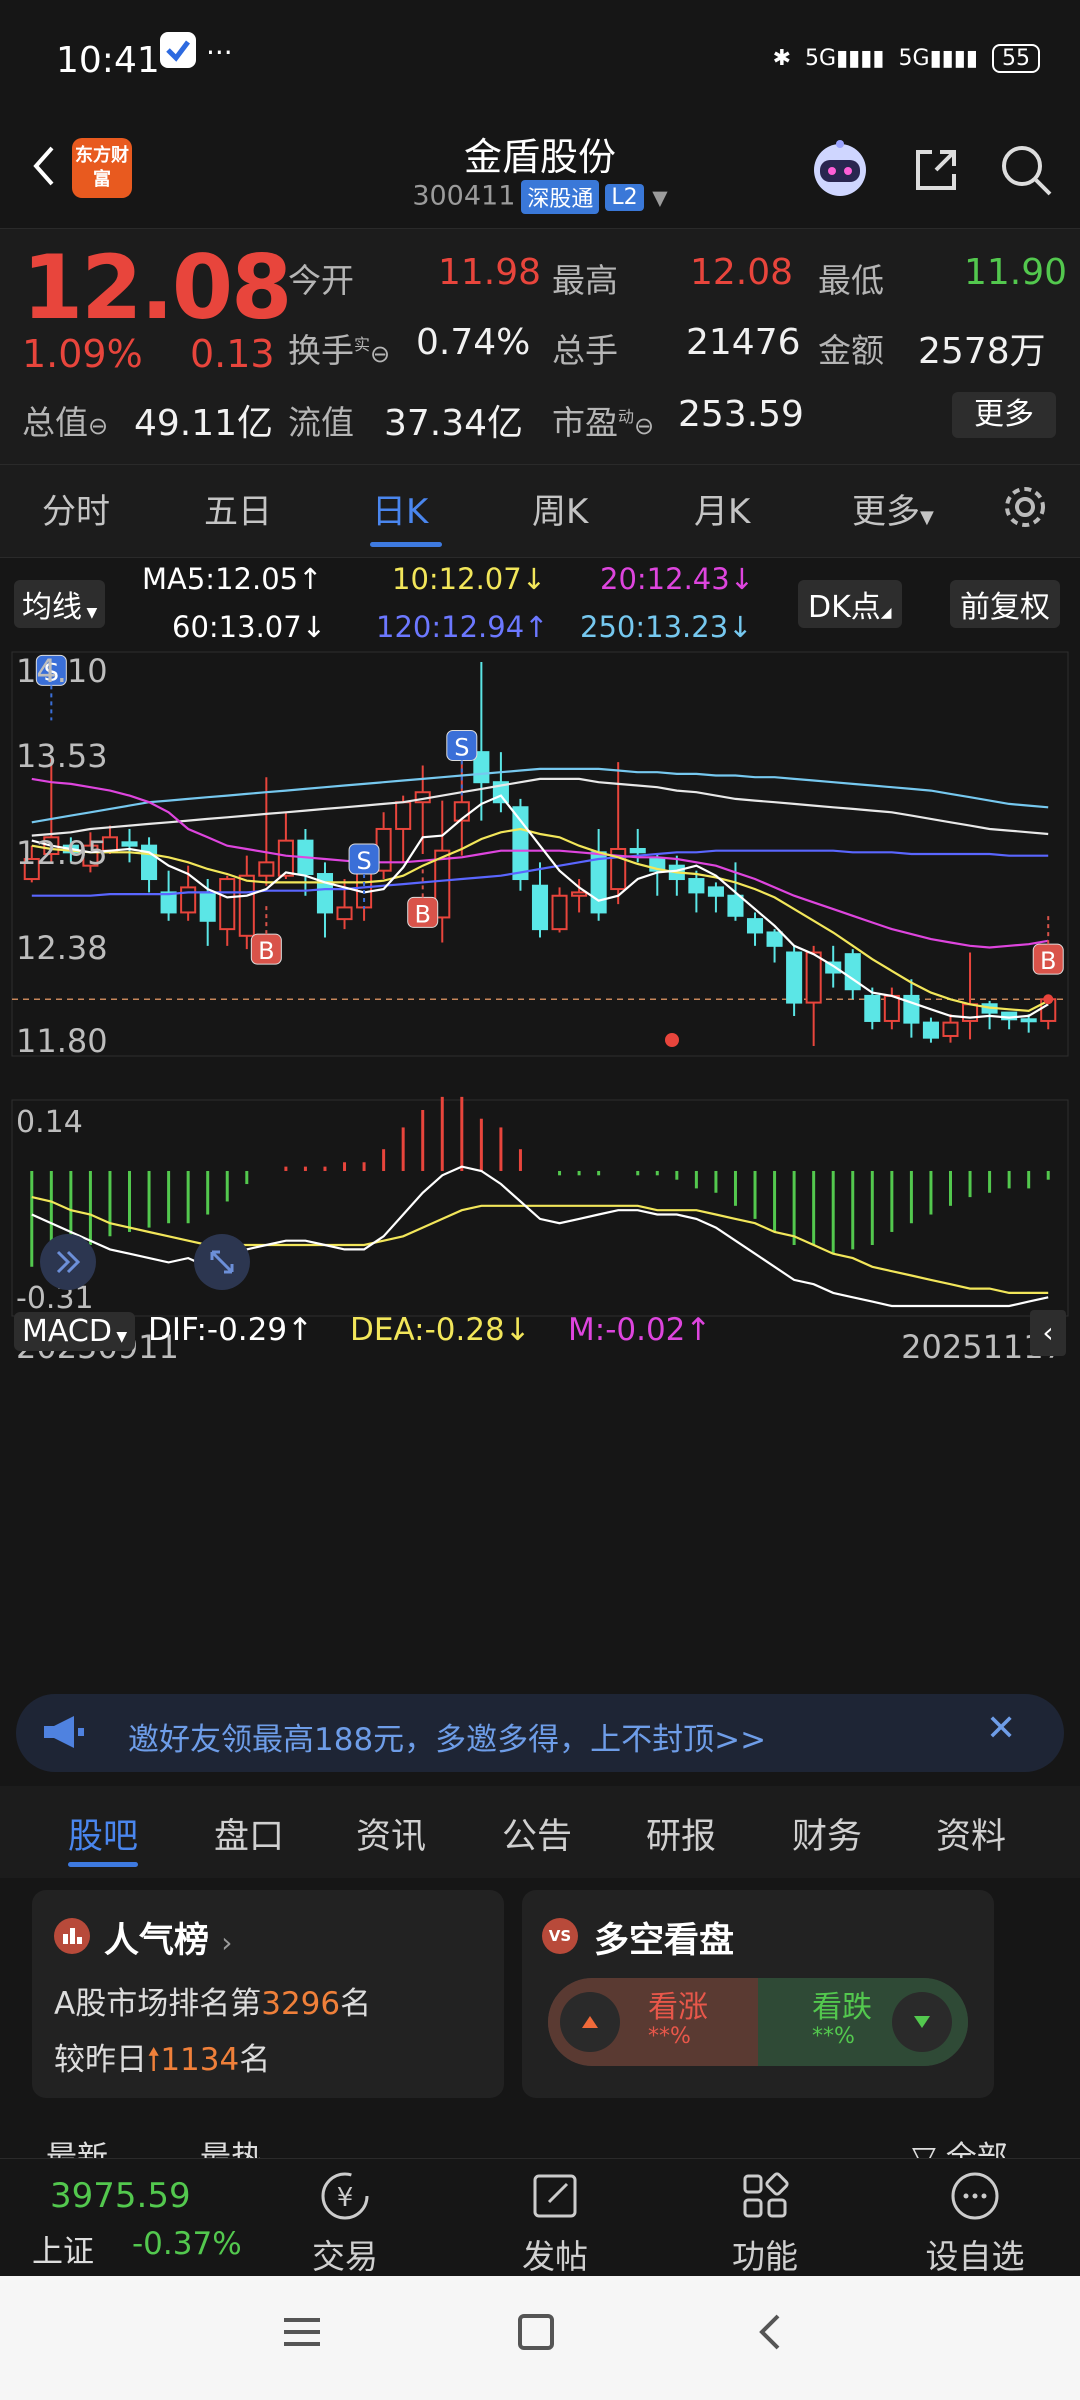  What do you see at coordinates (537, 1833) in the screenshot?
I see `tab-announcements: 公告` at bounding box center [537, 1833].